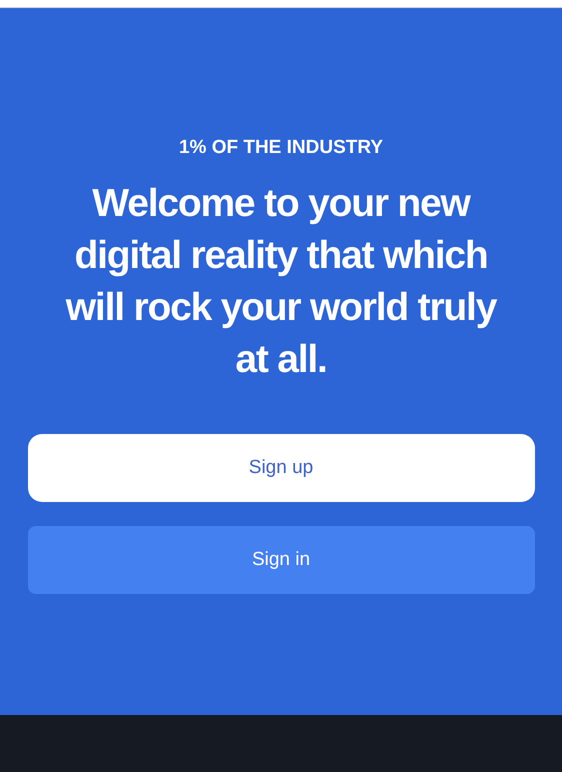 This screenshot has height=772, width=562. I want to click on sign-in-button: Sign in, so click(281, 560).